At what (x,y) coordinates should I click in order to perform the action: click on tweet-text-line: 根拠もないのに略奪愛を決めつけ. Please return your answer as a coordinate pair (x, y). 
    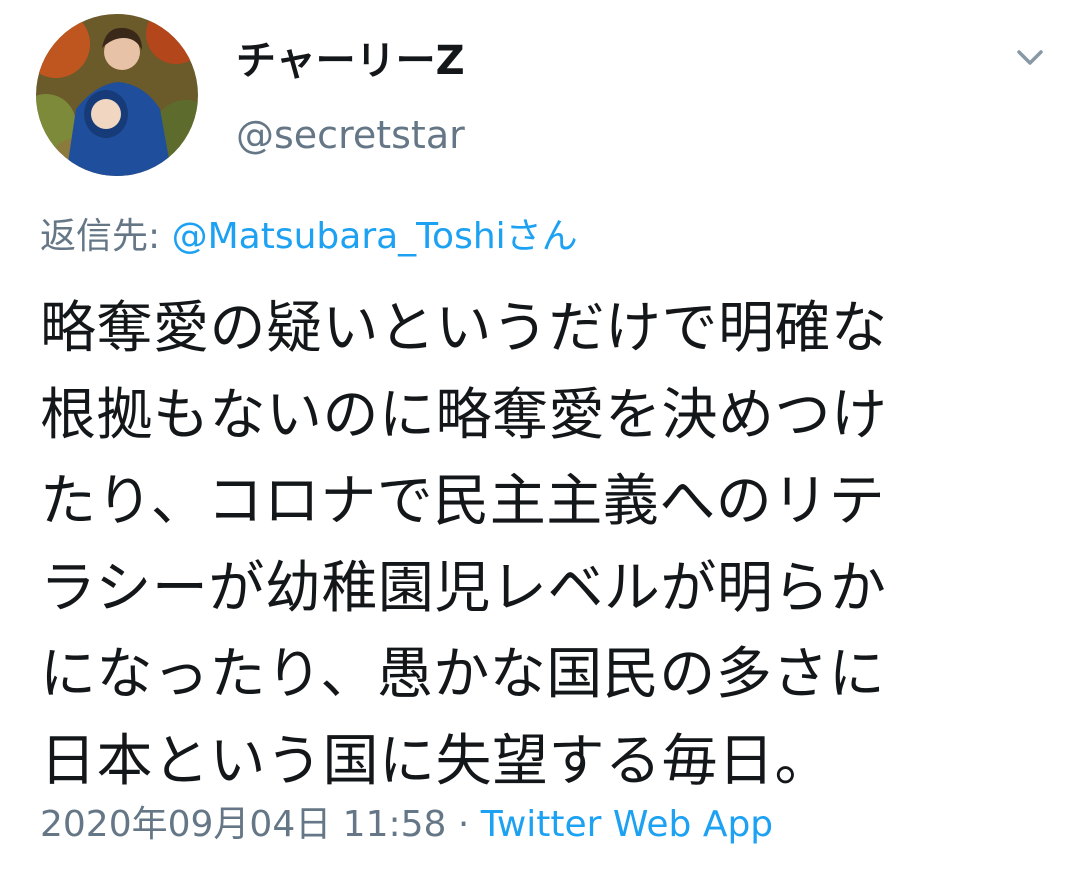
    Looking at the image, I should click on (464, 415).